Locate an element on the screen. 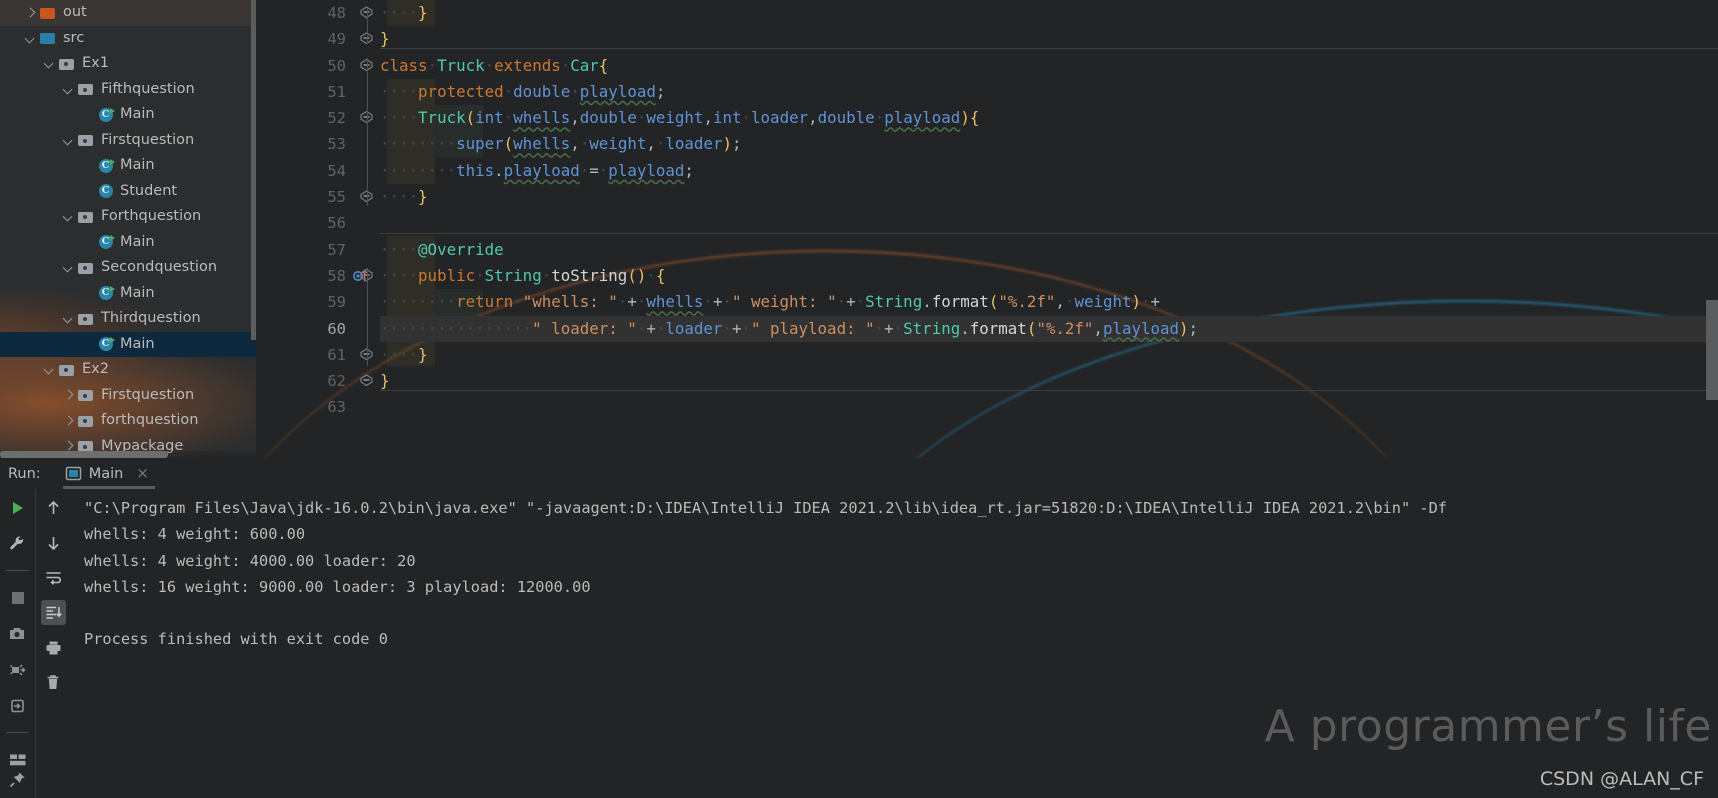 Image resolution: width=1718 pixels, height=798 pixels. gutter-line-59: 59 is located at coordinates (305, 302).